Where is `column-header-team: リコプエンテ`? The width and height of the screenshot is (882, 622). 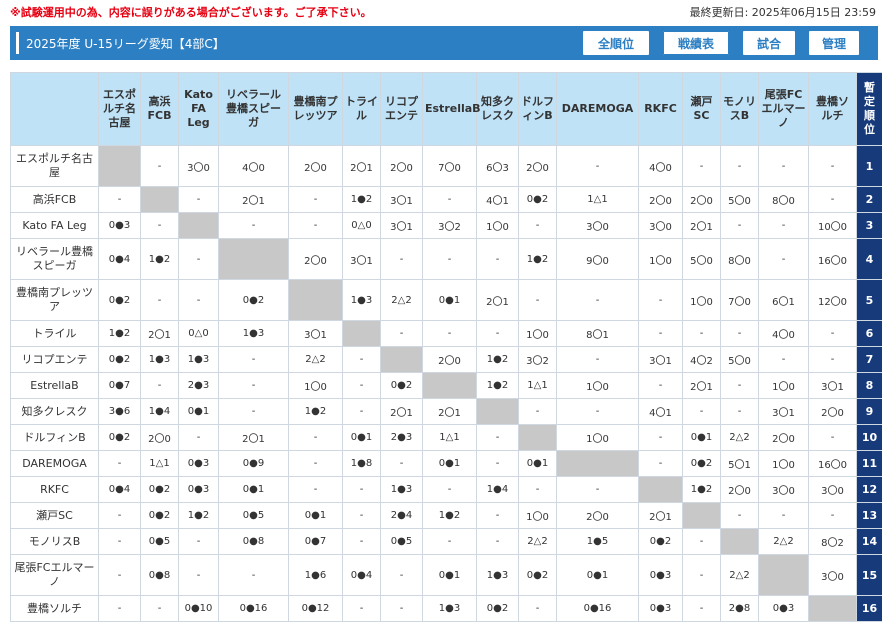 column-header-team: リコプエンテ is located at coordinates (401, 109).